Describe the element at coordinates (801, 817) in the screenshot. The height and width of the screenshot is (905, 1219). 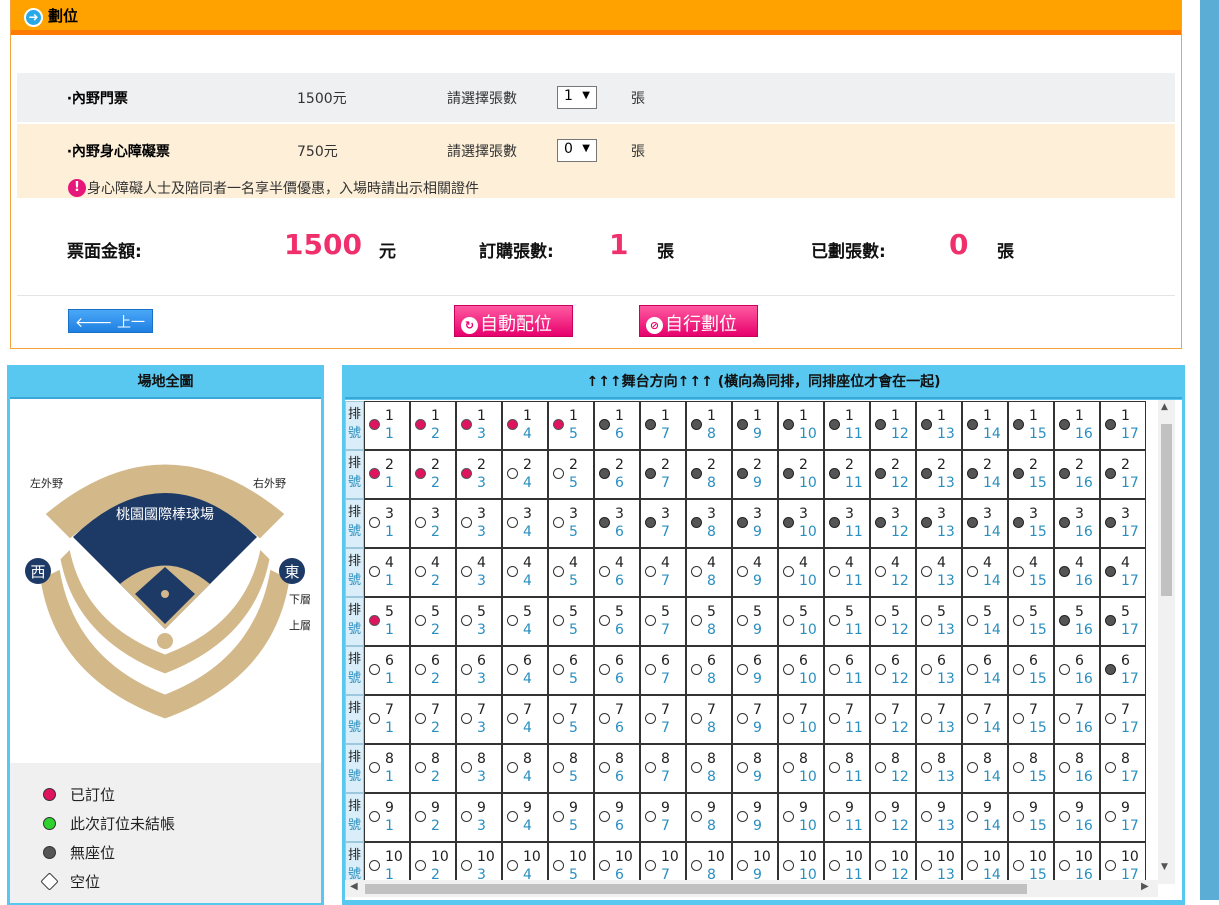
I see `seat-cell: 9 10` at that location.